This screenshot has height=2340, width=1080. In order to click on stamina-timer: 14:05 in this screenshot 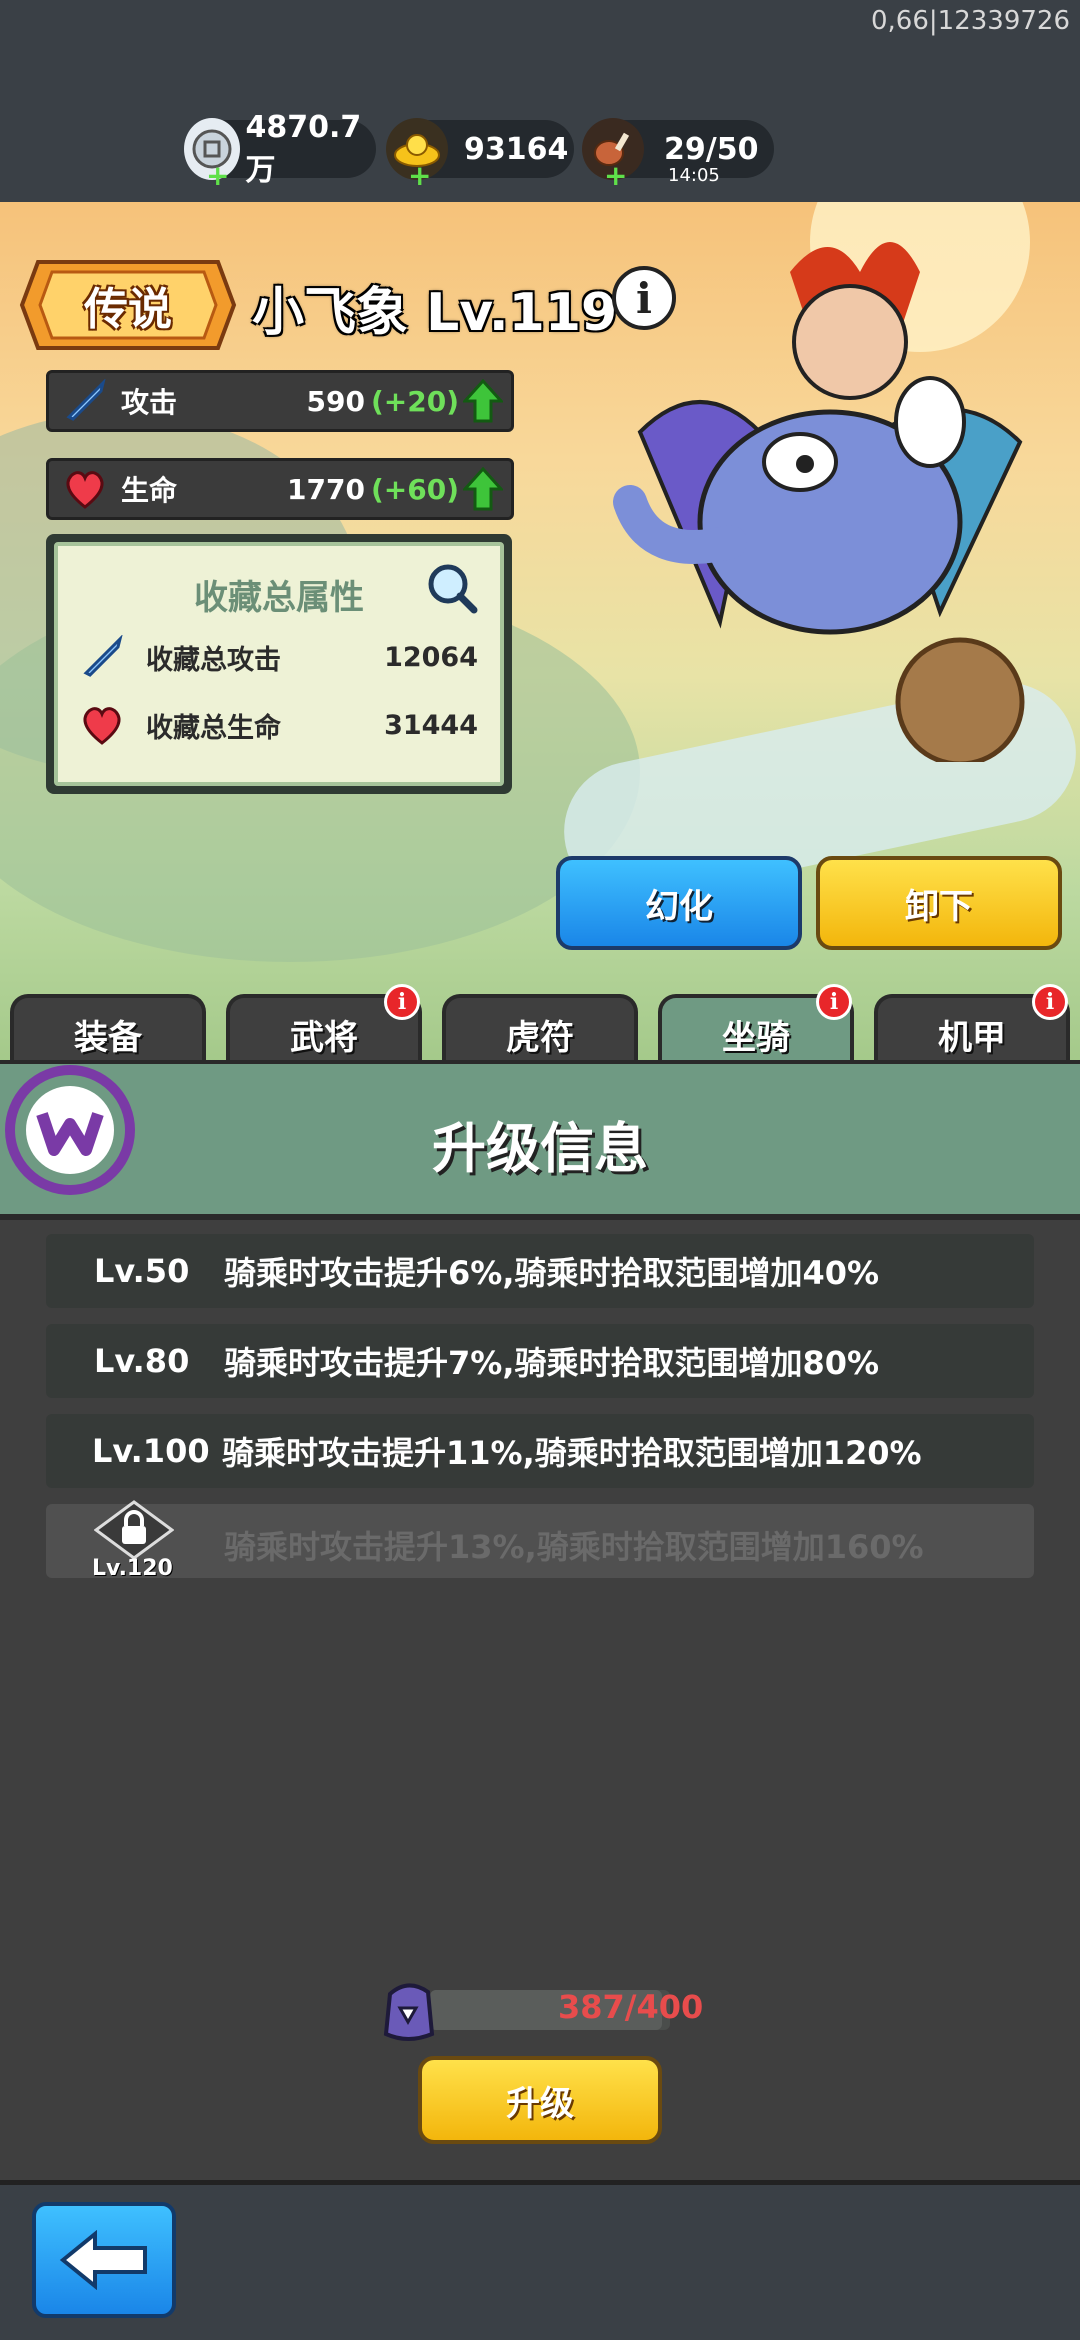, I will do `click(694, 175)`.